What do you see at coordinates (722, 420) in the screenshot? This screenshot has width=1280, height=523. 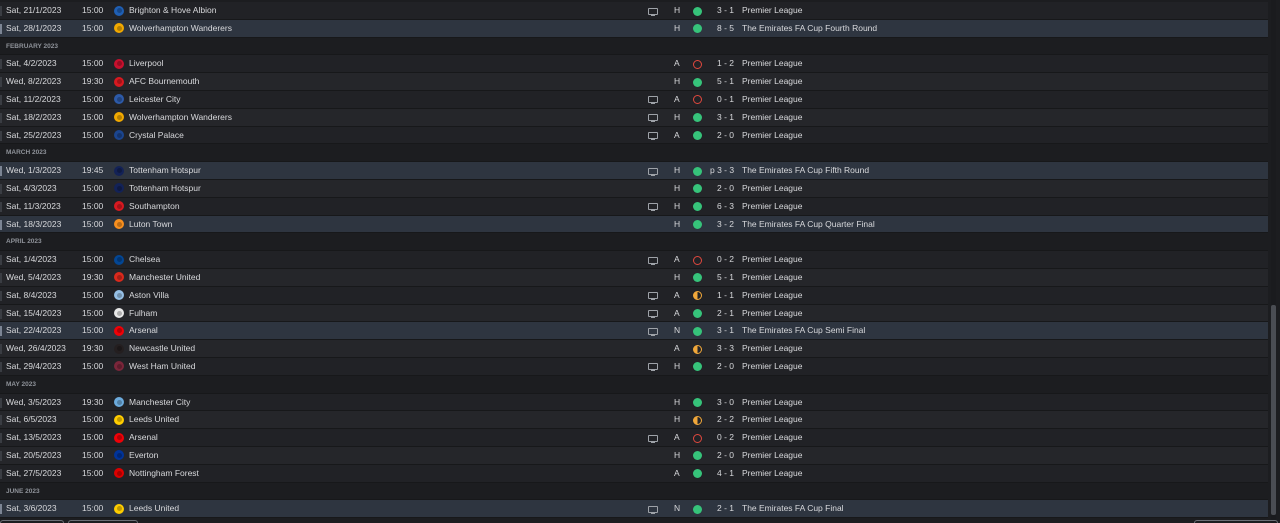 I see `score: 2 - 2` at bounding box center [722, 420].